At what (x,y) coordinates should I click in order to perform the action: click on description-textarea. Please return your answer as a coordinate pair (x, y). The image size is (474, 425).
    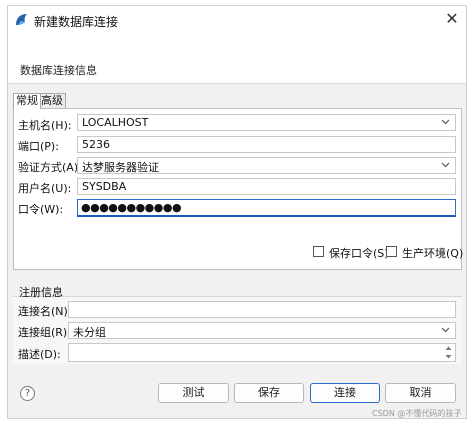
    Looking at the image, I should click on (262, 352).